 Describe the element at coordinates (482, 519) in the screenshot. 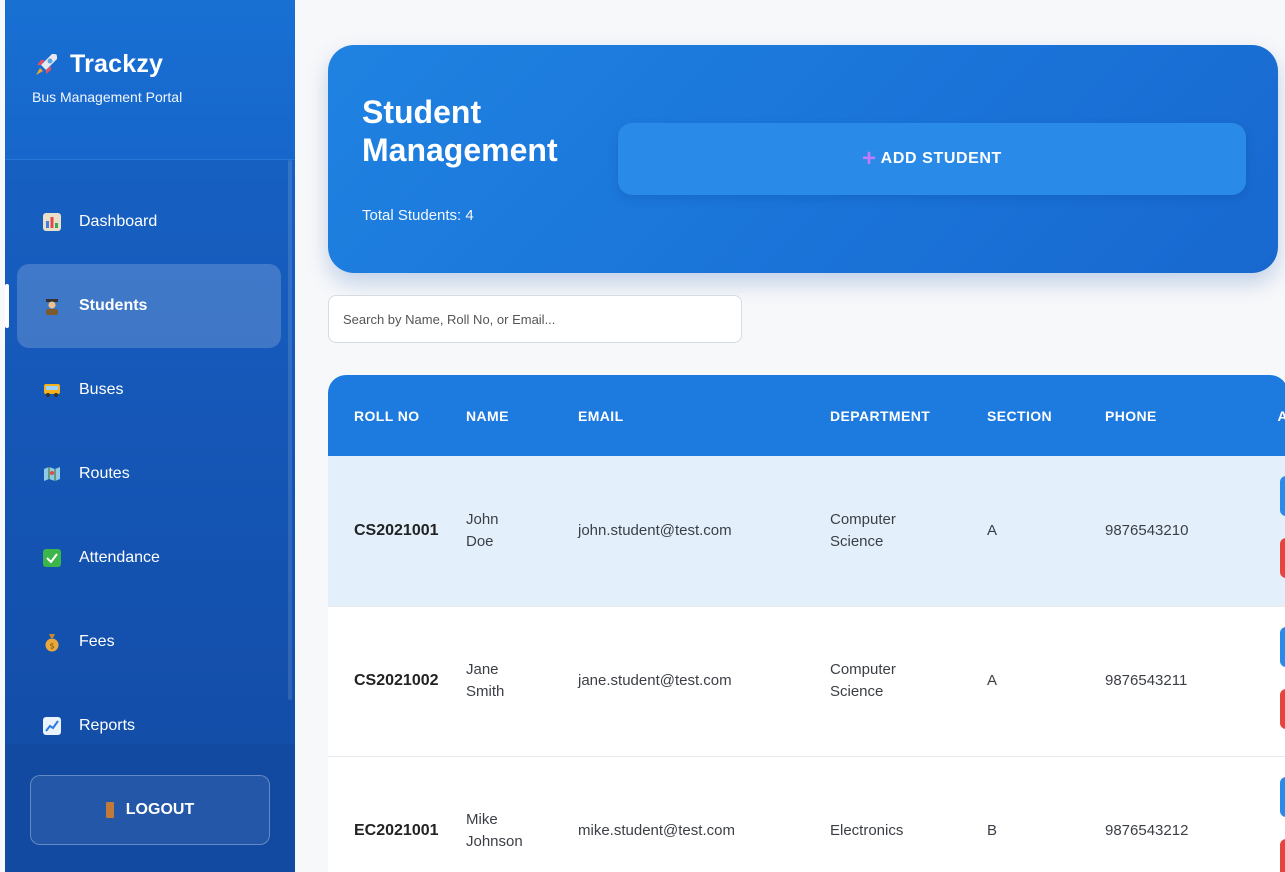

I see `name-first: John` at that location.